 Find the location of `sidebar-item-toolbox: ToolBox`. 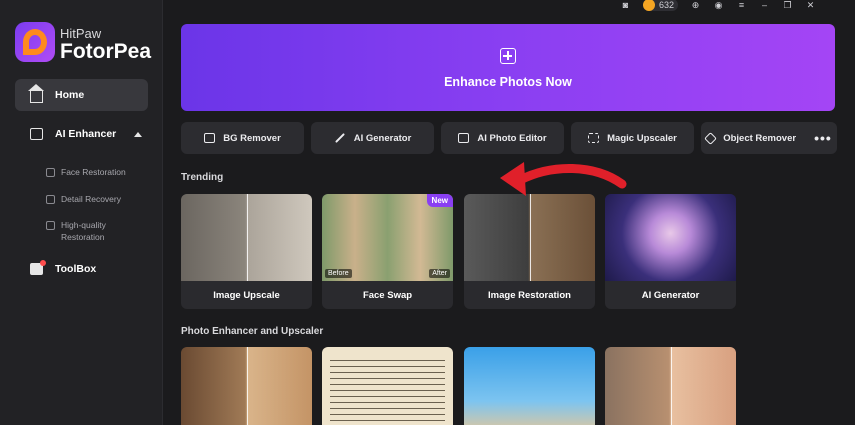

sidebar-item-toolbox: ToolBox is located at coordinates (63, 267).